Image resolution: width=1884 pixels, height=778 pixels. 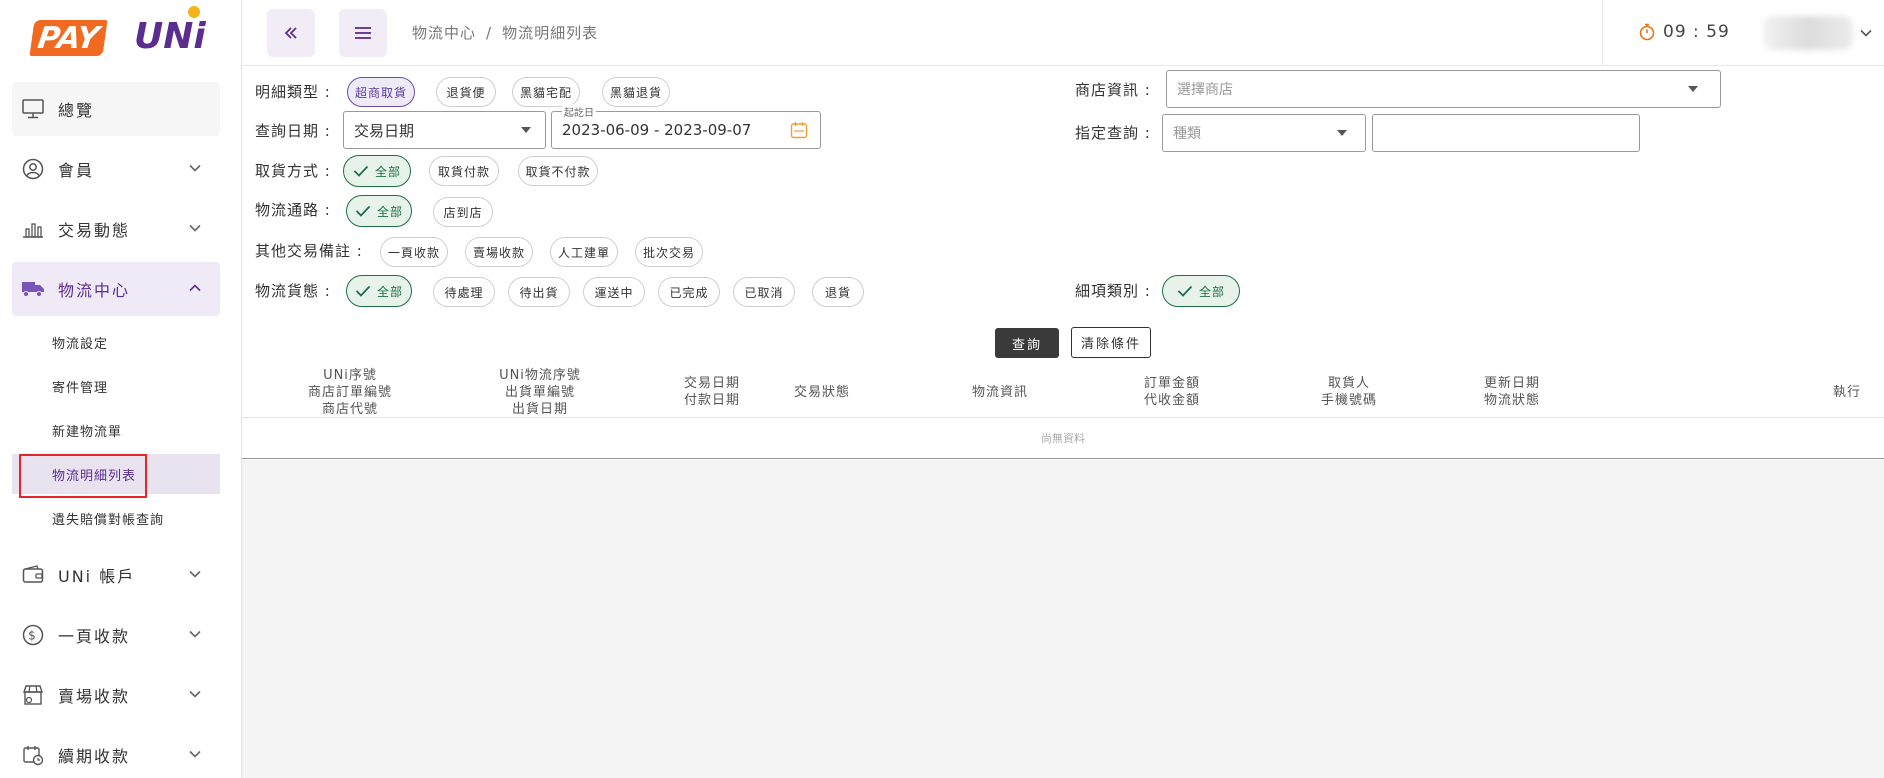 What do you see at coordinates (116, 518) in the screenshot?
I see `submenu-loss-compensation-query: 遺失賠償對帳查詢` at bounding box center [116, 518].